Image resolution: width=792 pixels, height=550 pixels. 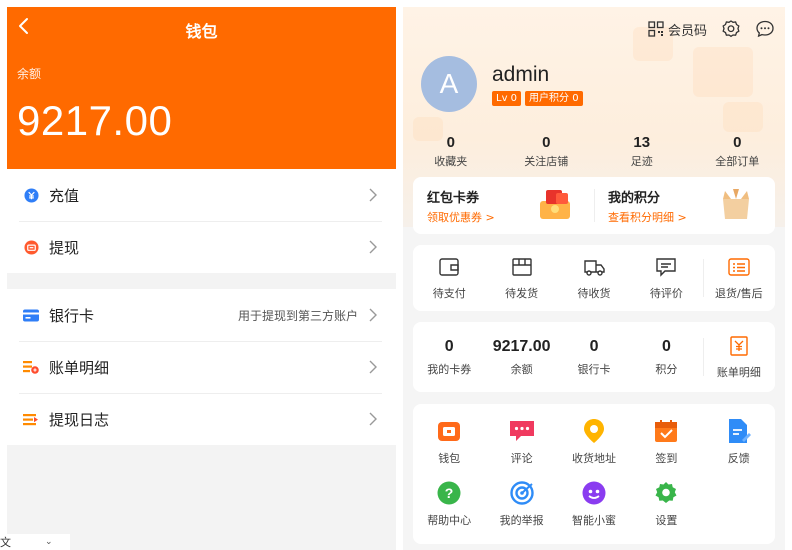 I want to click on order-returns: 退货/售后, so click(x=738, y=278).